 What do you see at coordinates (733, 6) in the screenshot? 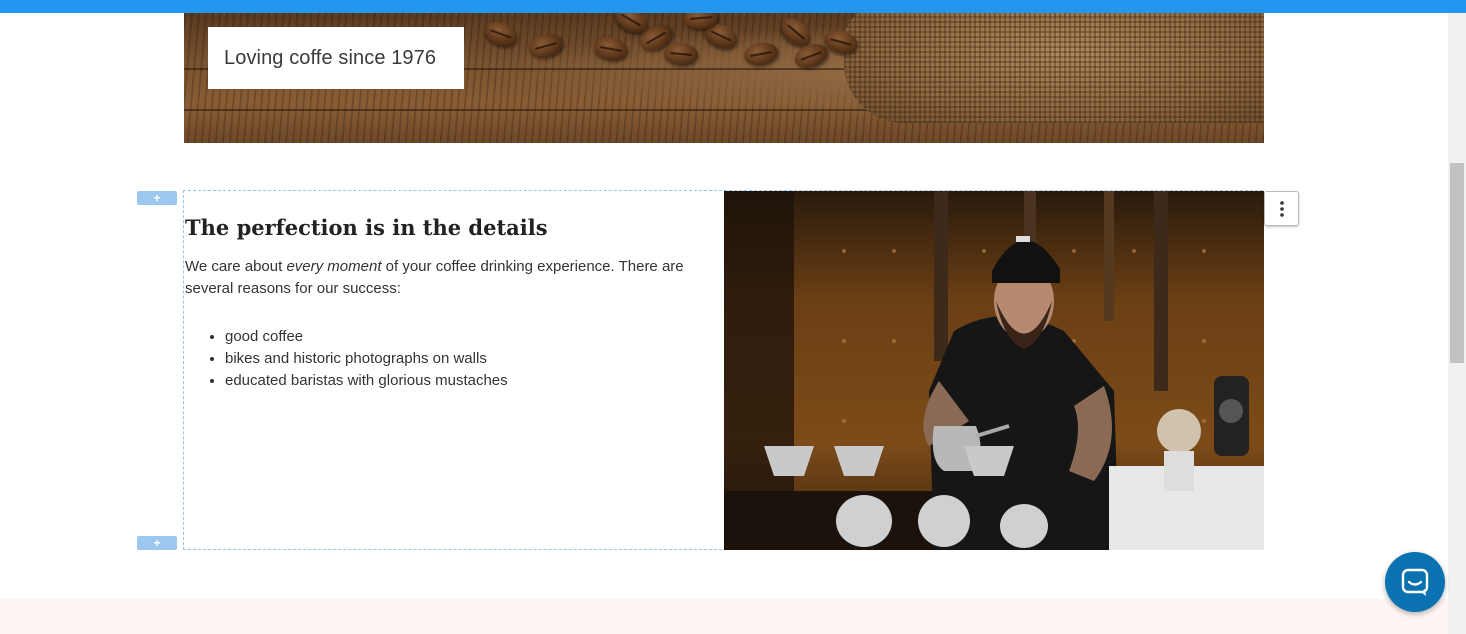
I see `top-accent-bar` at bounding box center [733, 6].